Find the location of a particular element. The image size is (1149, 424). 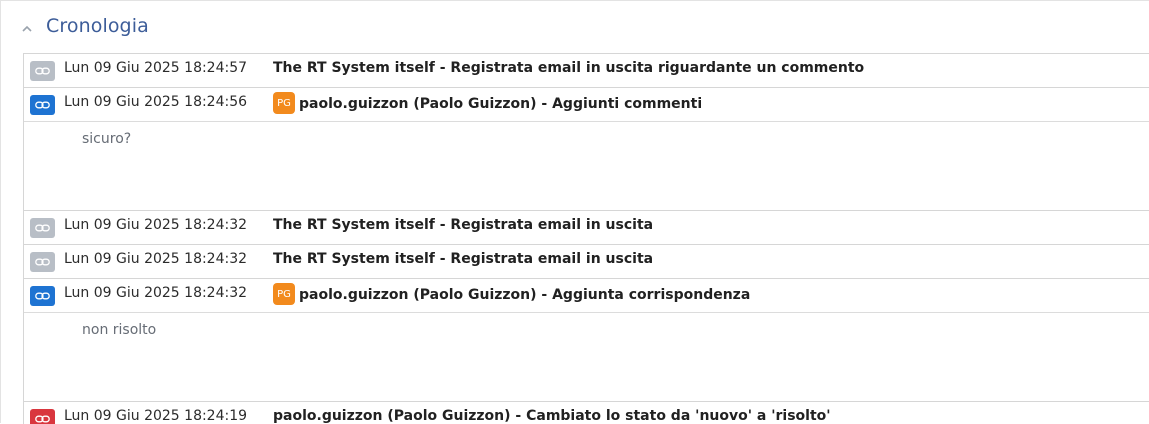

history-header: Cronologia is located at coordinates (575, 27).